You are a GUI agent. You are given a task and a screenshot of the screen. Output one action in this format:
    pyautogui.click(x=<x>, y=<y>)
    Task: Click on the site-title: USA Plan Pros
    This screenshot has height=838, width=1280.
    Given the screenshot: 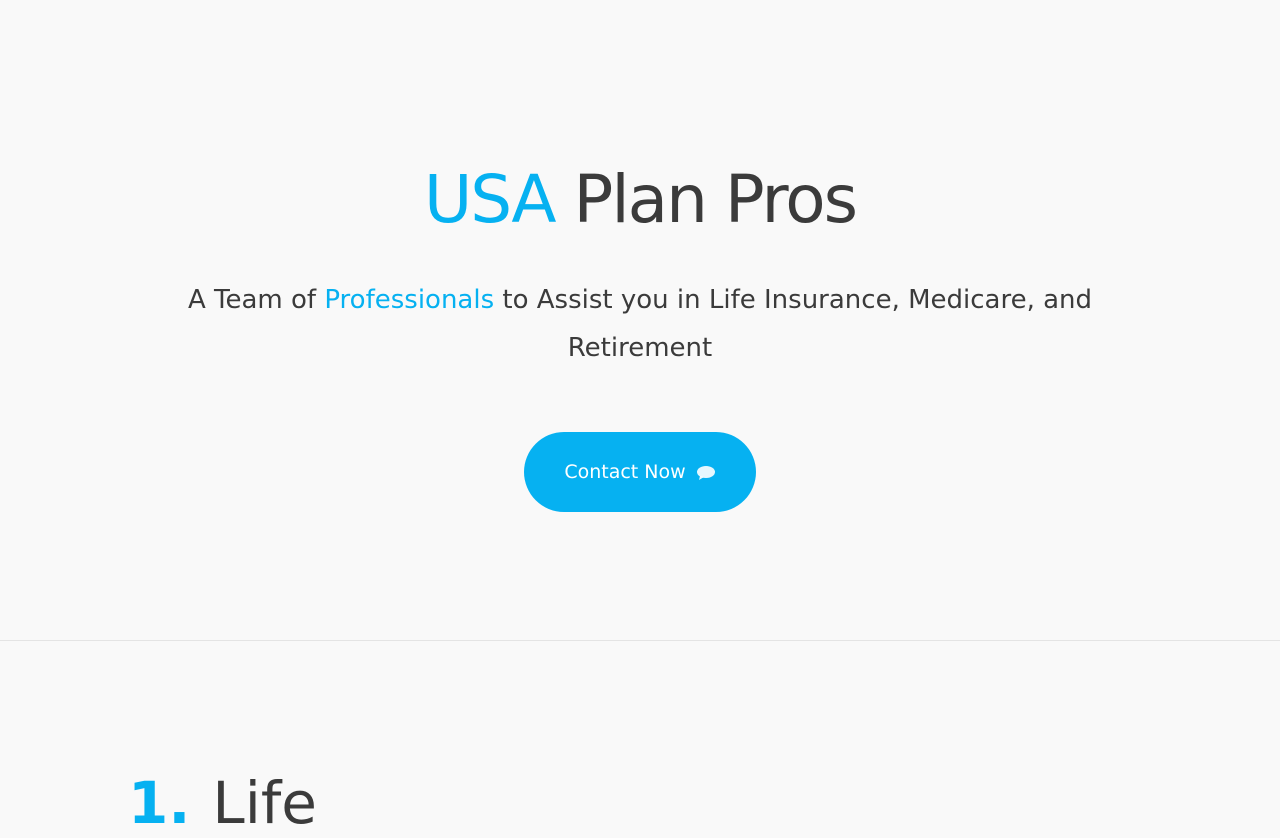 What is the action you would take?
    pyautogui.click(x=640, y=200)
    